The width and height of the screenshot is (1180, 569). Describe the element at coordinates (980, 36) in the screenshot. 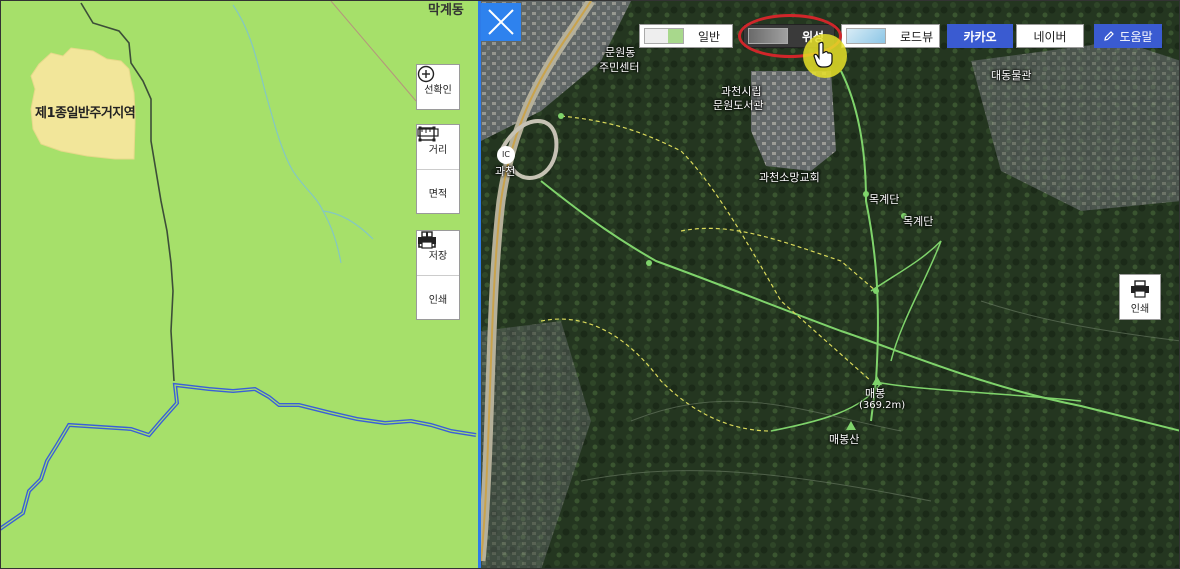

I see `provider-kakao-button: 카카오` at that location.